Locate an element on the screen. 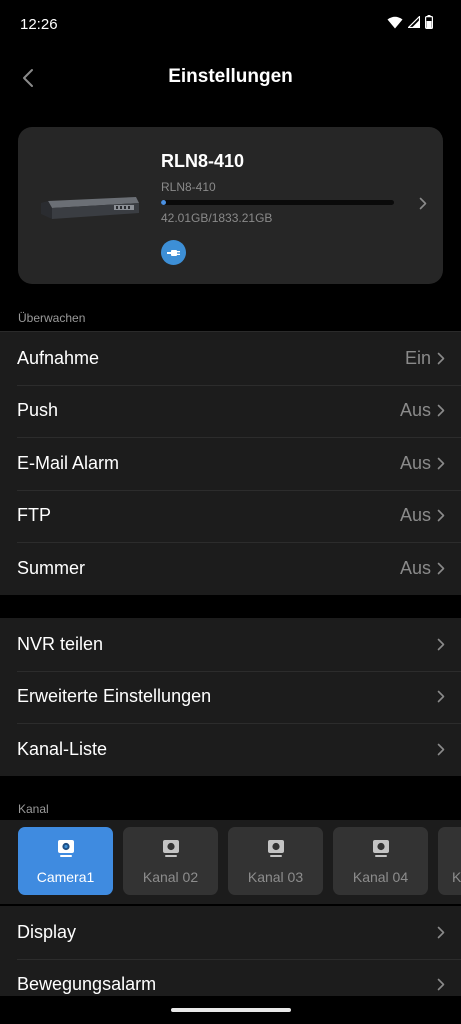 This screenshot has height=1024, width=461. setting-label: Kanal-Liste is located at coordinates (62, 748).